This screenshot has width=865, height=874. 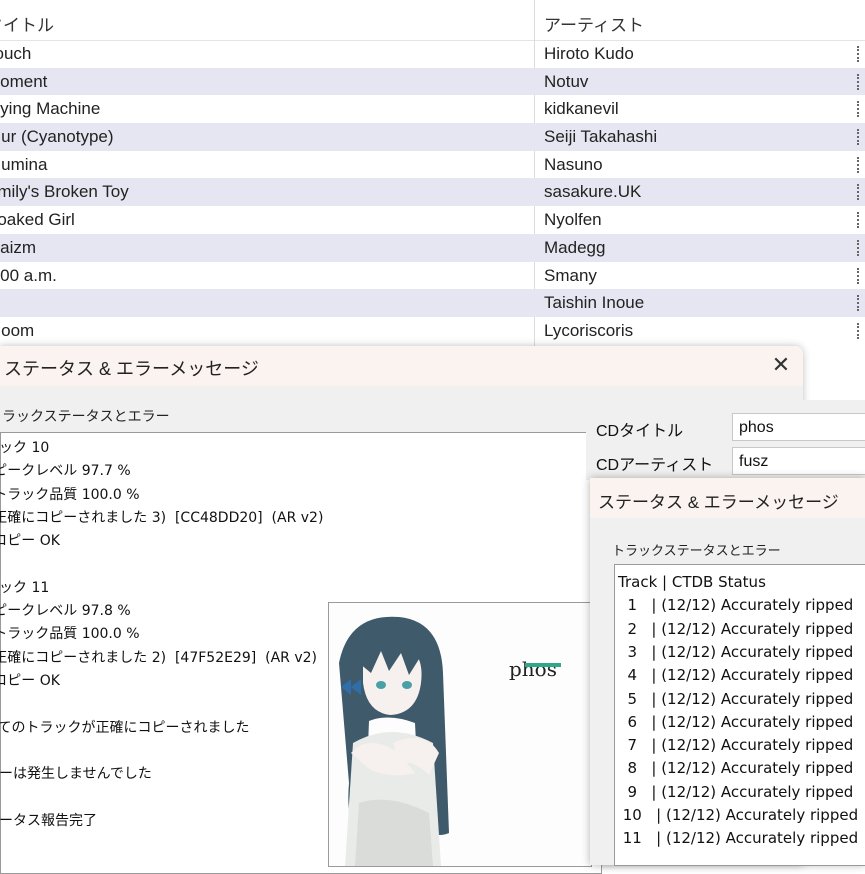 I want to click on log-line: トラック 10, so click(x=25, y=448).